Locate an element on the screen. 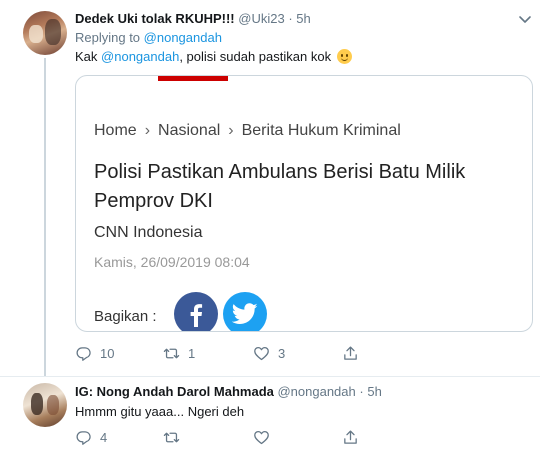 The height and width of the screenshot is (454, 540). like-button: 3 is located at coordinates (269, 353).